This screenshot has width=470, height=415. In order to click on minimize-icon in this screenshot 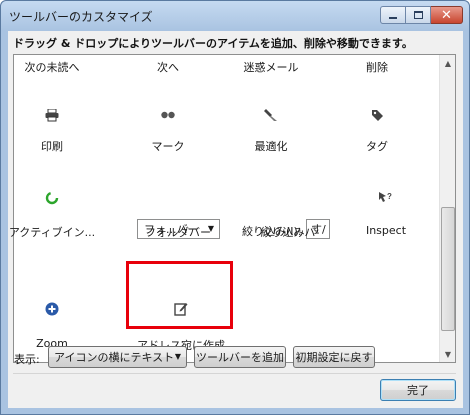, I will do `click(393, 18)`.